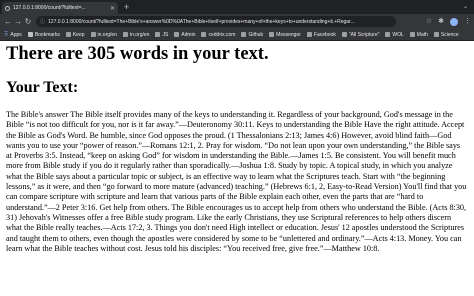  I want to click on back-icon: ←, so click(8, 22).